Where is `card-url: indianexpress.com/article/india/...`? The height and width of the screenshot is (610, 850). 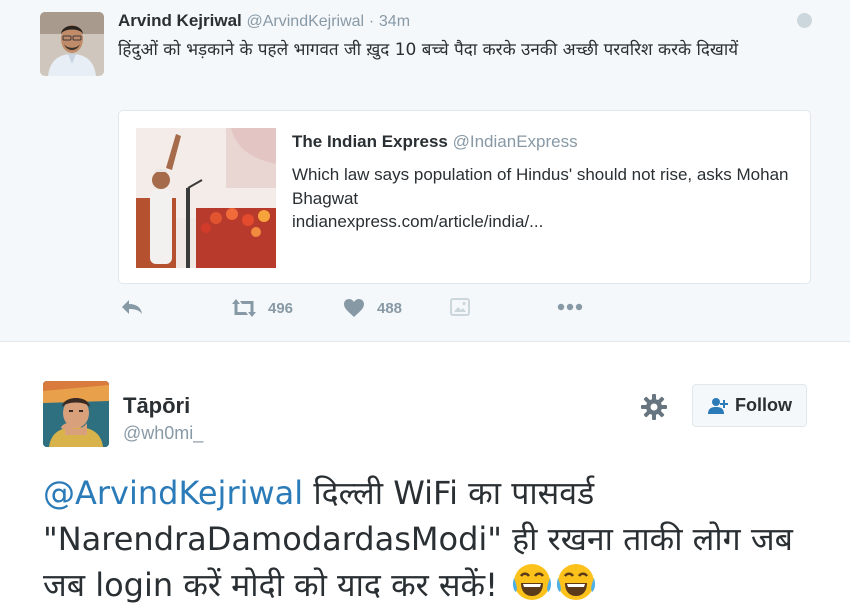 card-url: indianexpress.com/article/india/... is located at coordinates (418, 221).